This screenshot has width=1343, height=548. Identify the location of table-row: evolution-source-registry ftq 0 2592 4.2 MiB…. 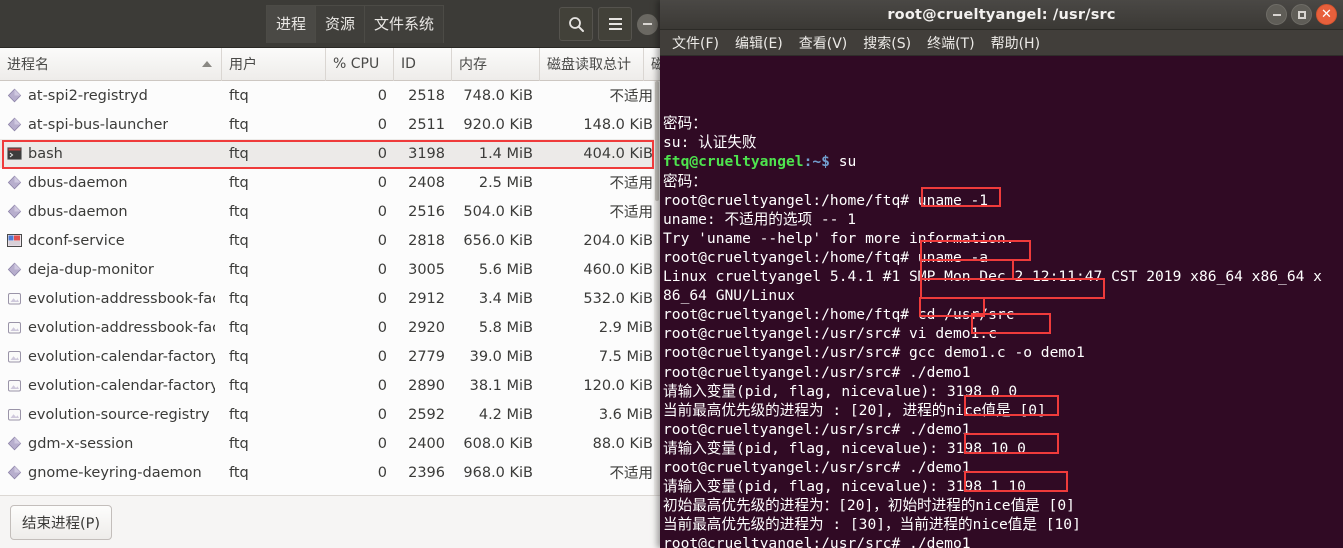
(330, 414).